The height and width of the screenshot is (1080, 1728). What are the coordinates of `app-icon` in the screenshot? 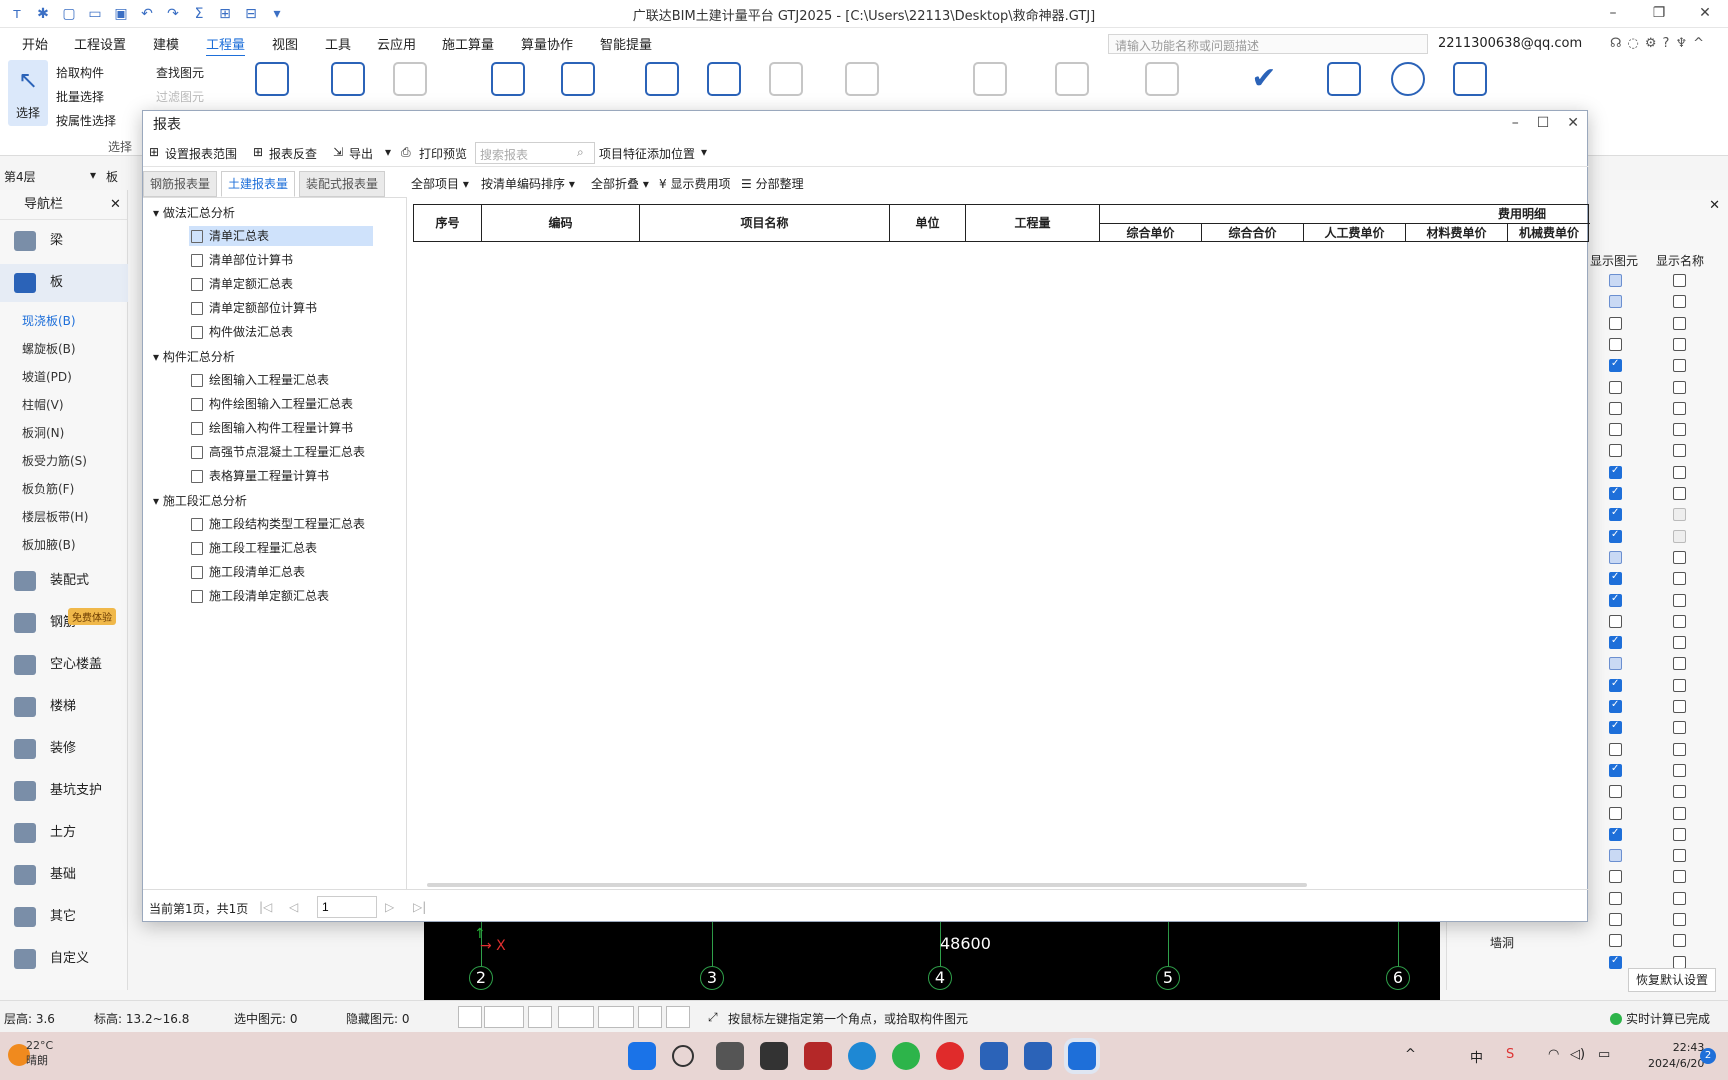 It's located at (818, 1056).